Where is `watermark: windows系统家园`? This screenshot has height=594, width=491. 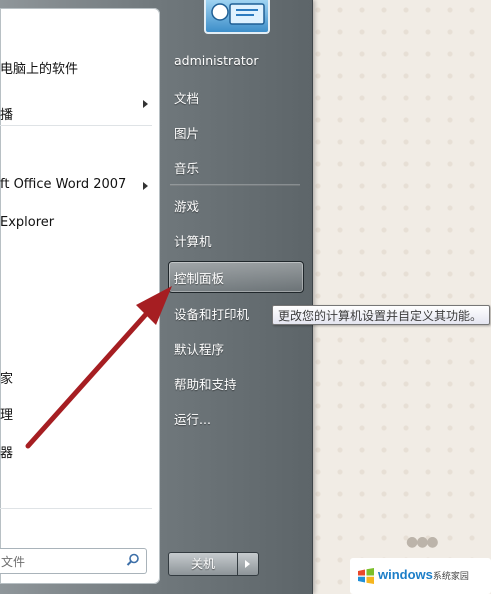
watermark: windows系统家园 is located at coordinates (420, 576).